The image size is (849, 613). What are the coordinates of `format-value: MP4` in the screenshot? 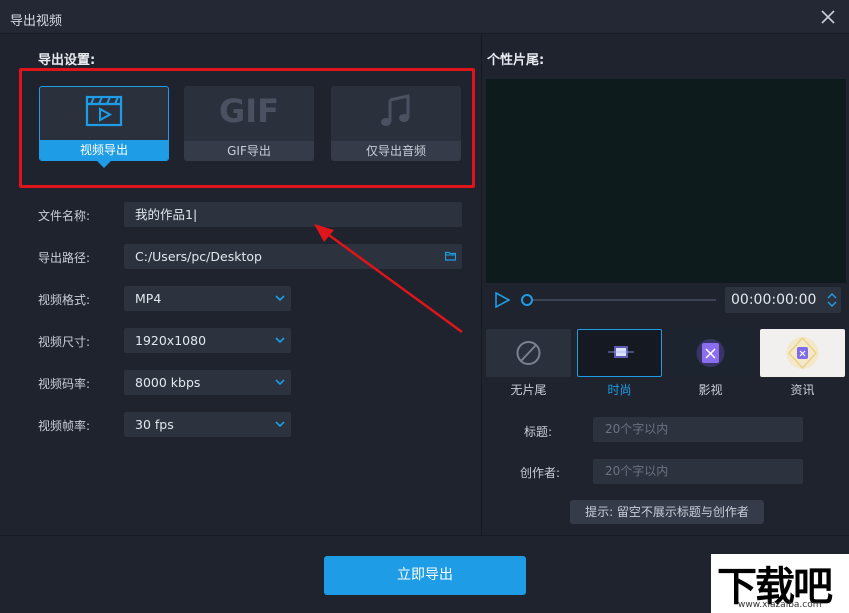 It's located at (148, 298).